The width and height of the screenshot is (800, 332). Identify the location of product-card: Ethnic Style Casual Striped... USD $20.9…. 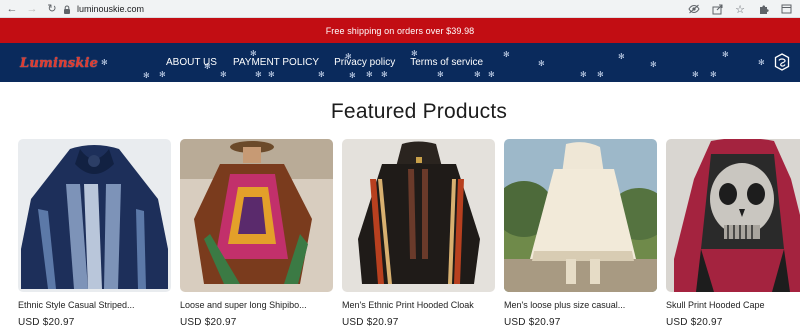
(94, 233).